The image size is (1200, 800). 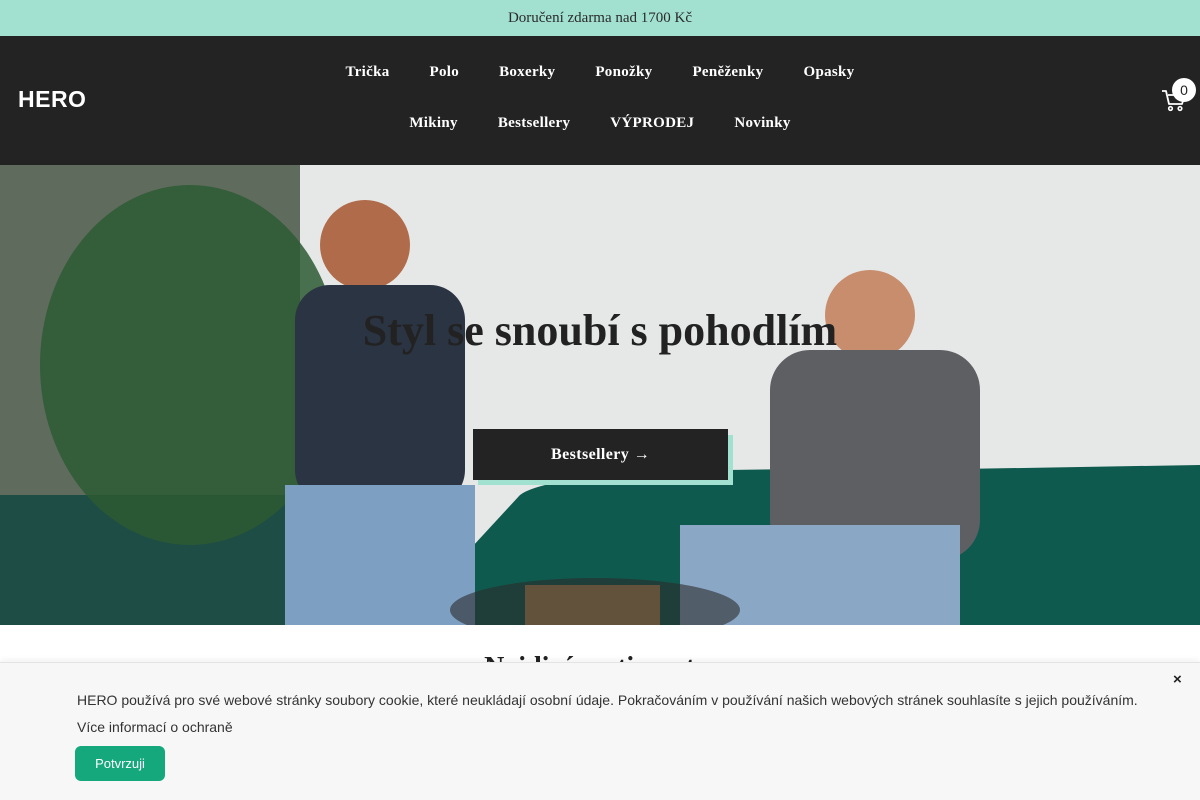 I want to click on nav-item-mikiny: Mikiny, so click(x=433, y=123).